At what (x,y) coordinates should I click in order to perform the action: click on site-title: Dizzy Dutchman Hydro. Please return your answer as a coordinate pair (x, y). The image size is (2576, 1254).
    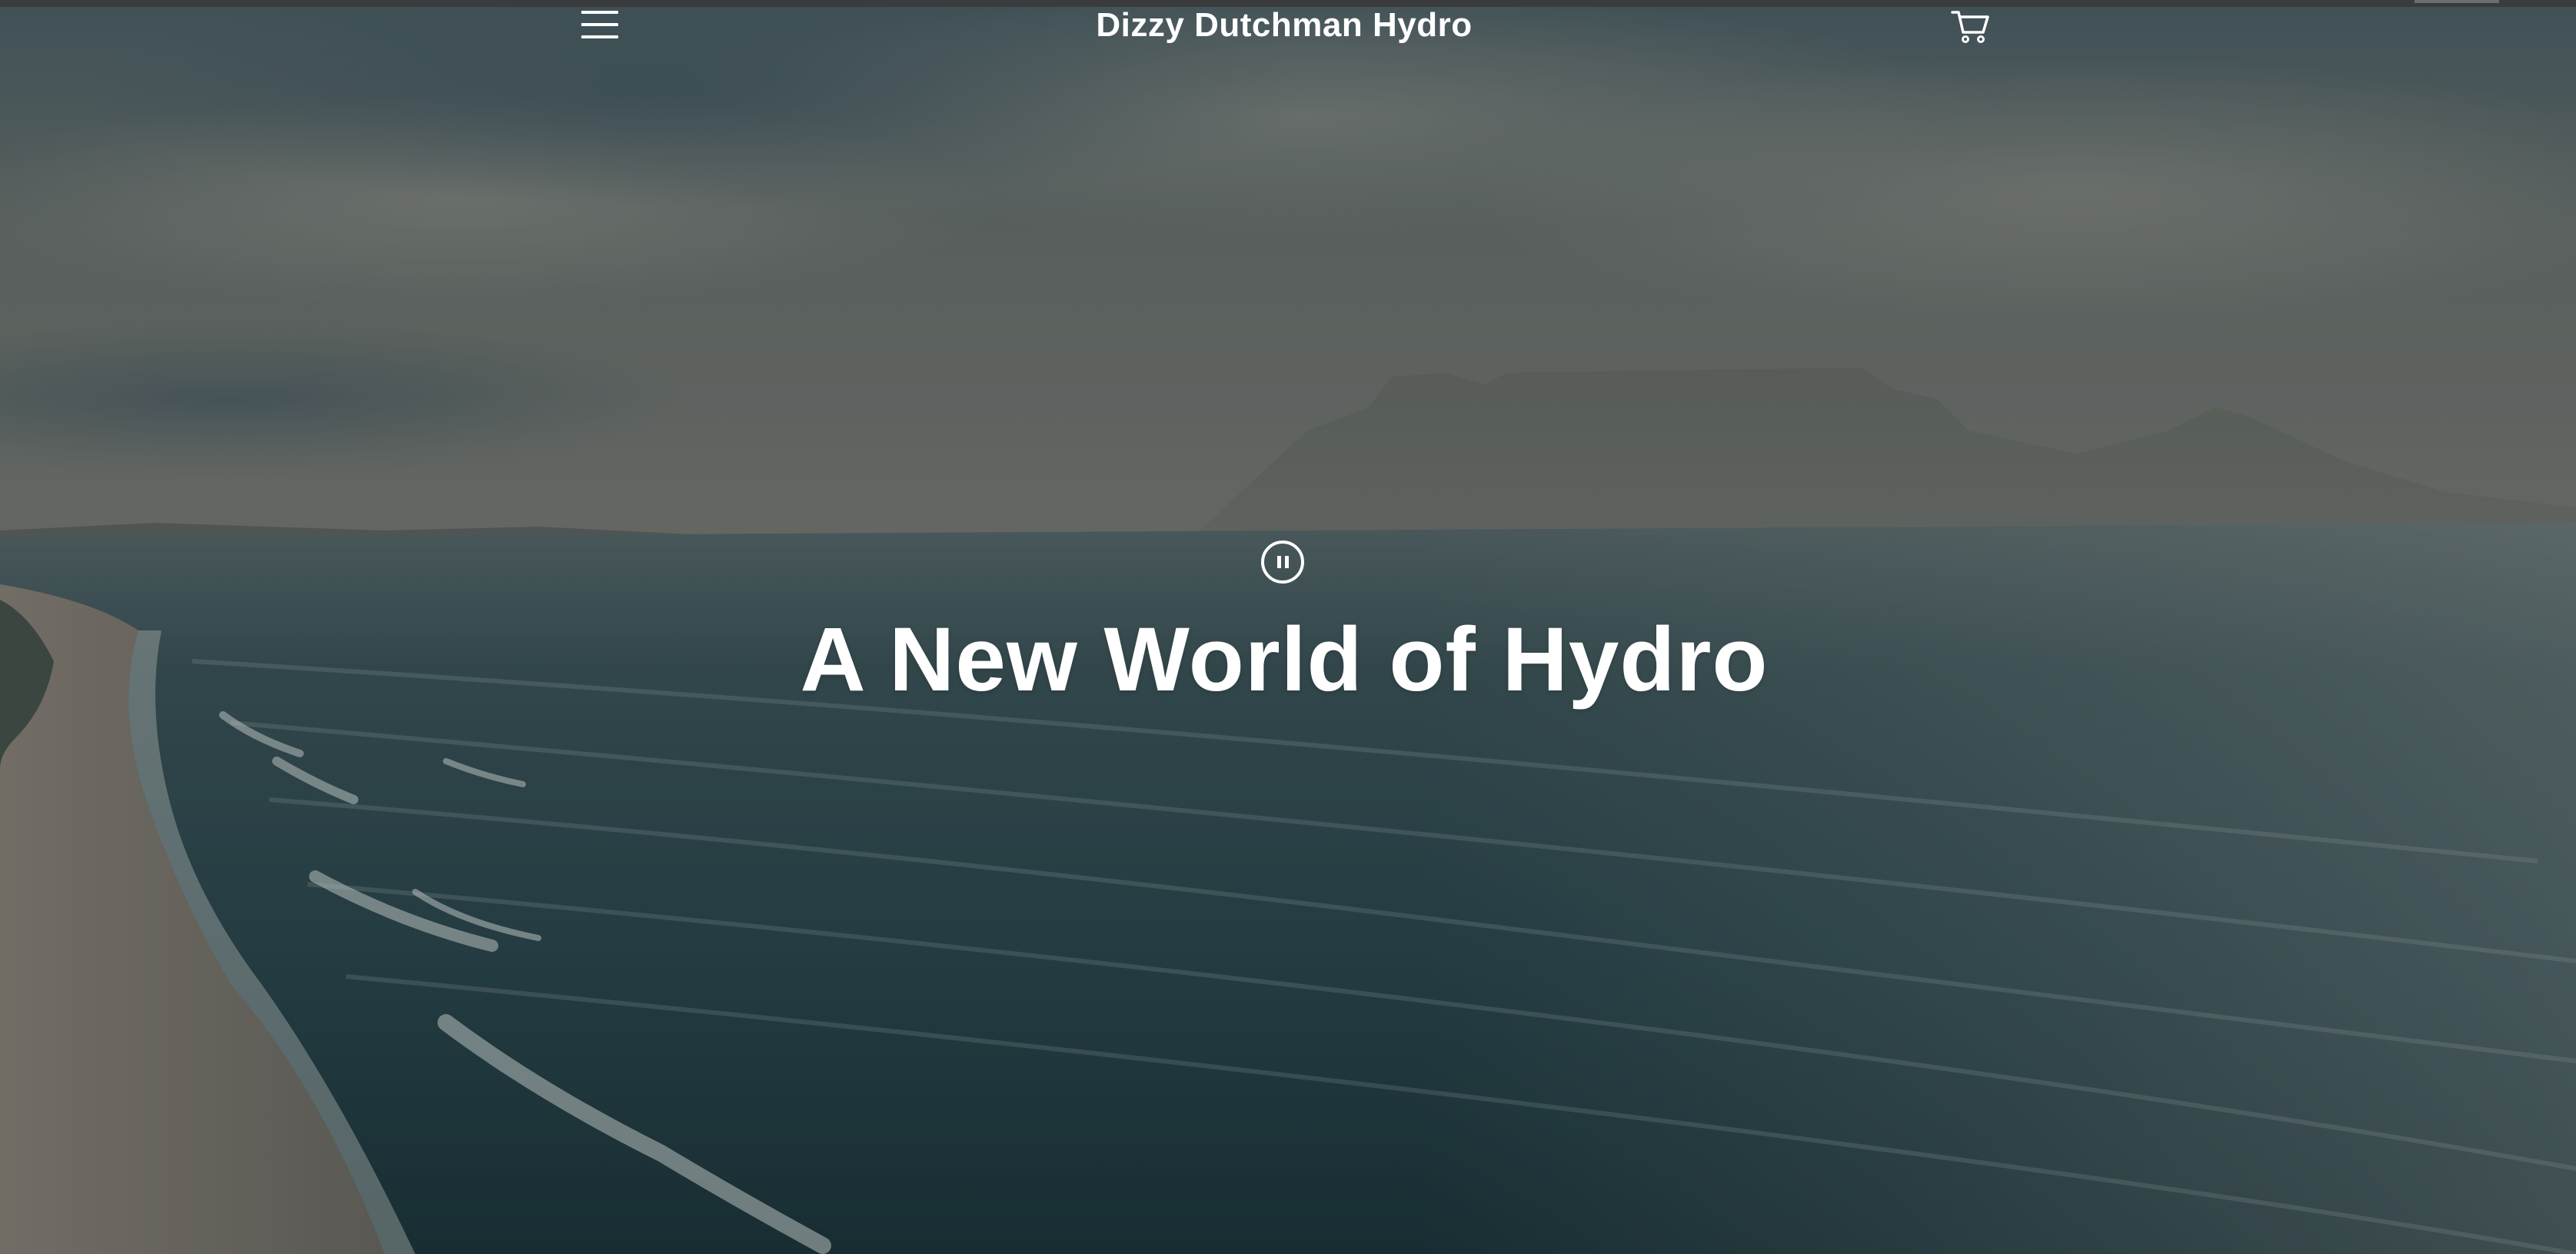
    Looking at the image, I should click on (1284, 26).